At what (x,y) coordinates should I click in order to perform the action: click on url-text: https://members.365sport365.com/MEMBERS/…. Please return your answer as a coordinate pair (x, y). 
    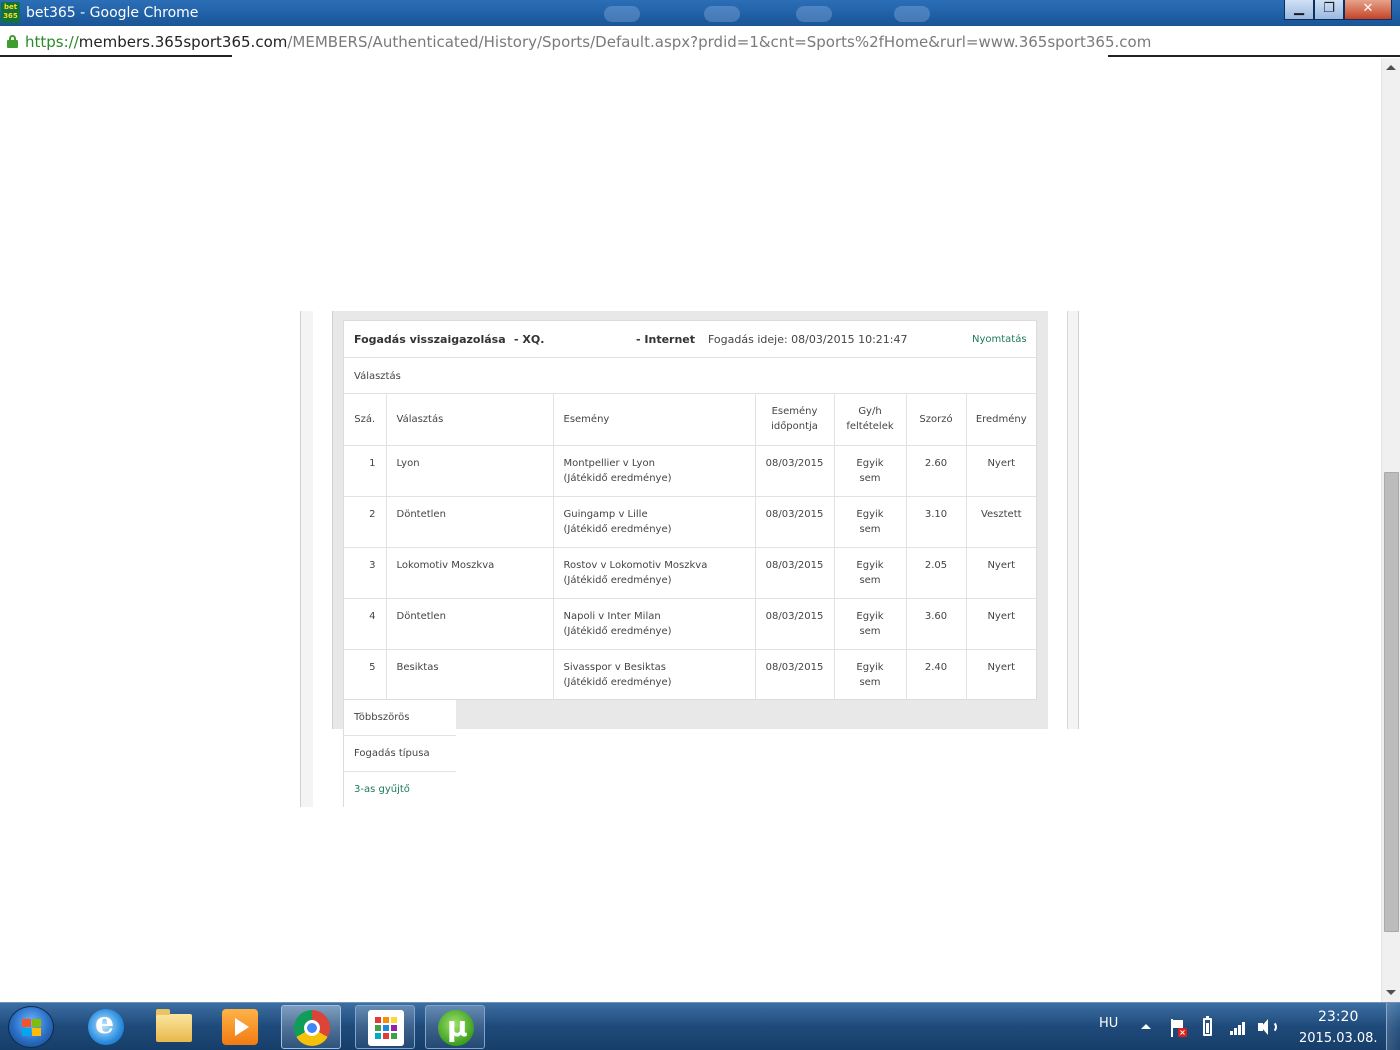
    Looking at the image, I should click on (588, 42).